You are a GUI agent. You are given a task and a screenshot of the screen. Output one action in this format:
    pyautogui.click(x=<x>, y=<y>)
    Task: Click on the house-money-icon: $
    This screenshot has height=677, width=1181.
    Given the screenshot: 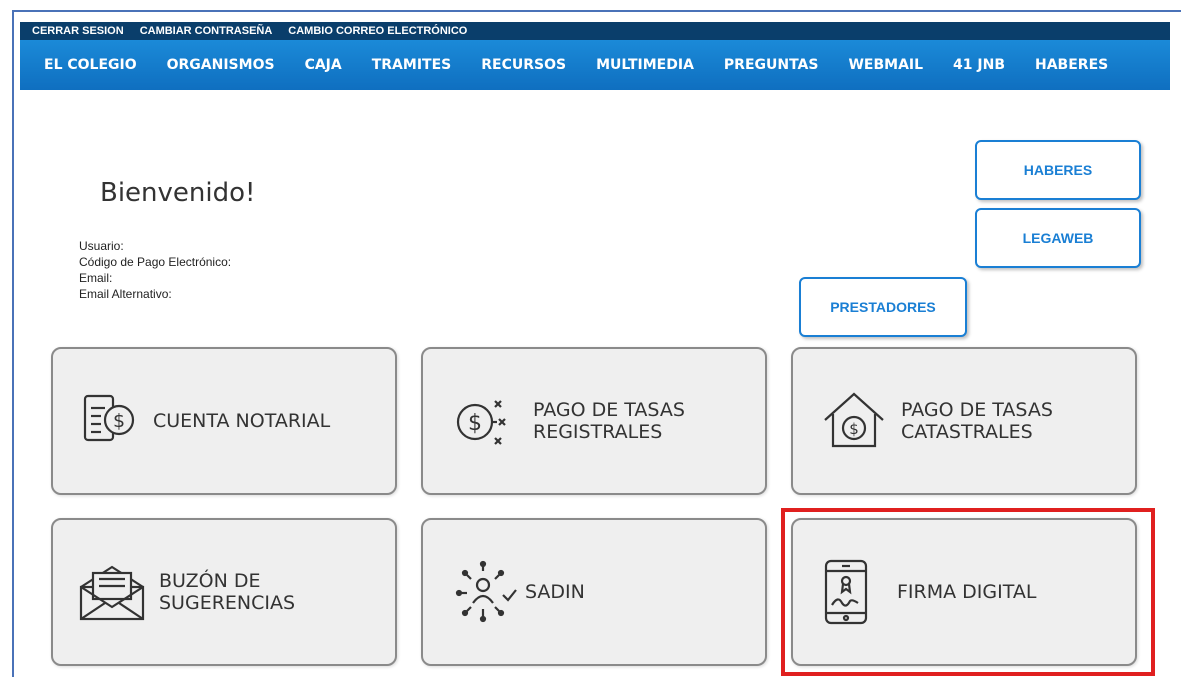 What is the action you would take?
    pyautogui.click(x=854, y=421)
    